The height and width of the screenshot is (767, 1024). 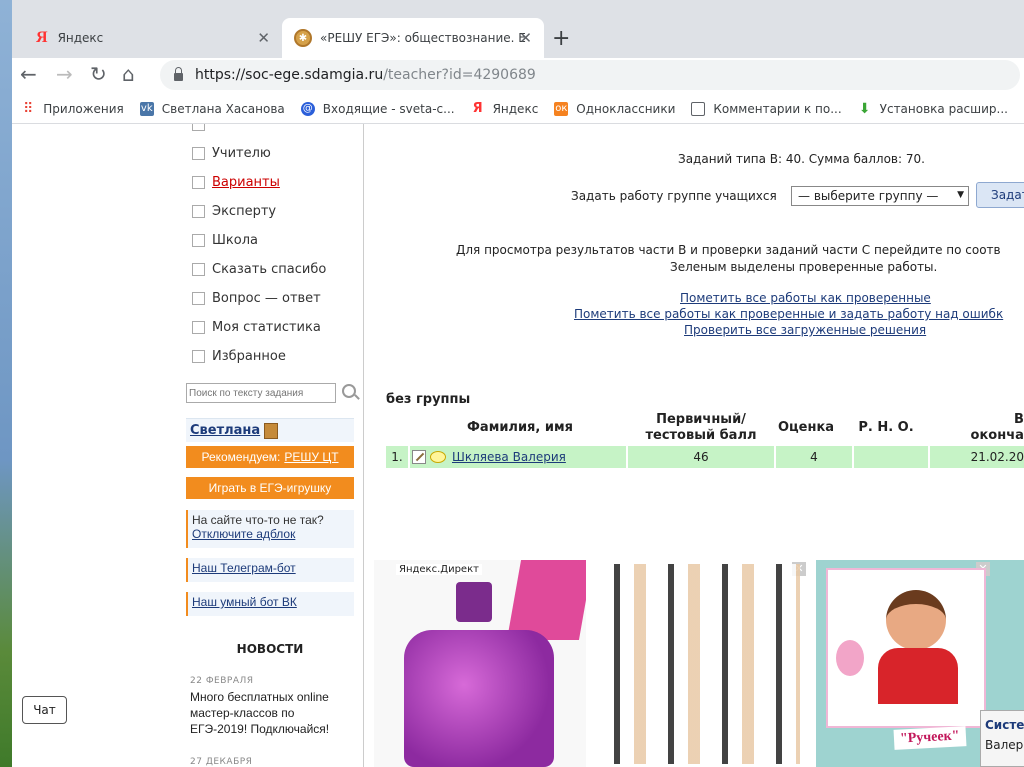 I want to click on news-date: 27 ДЕКАБРЯ, so click(x=221, y=762).